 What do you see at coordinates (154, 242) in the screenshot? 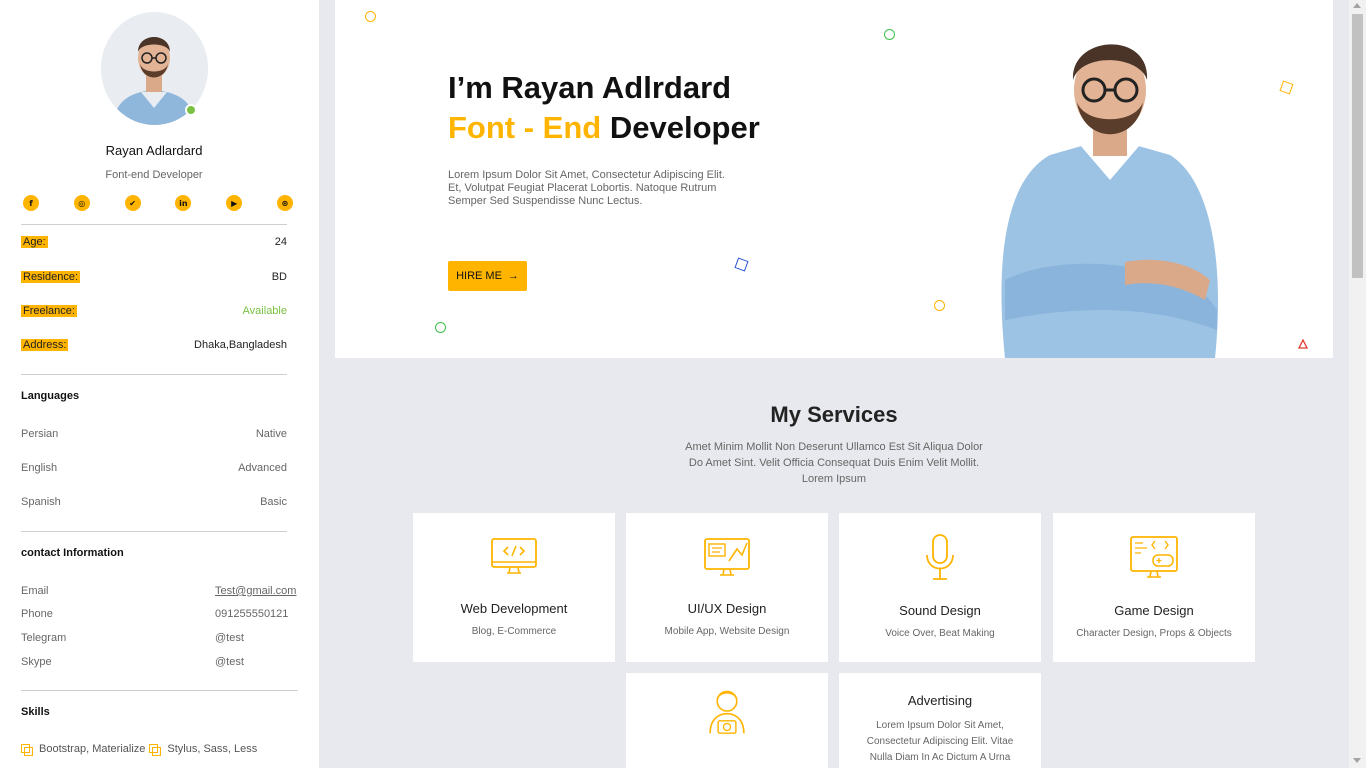
I see `info-row-age: Age: 24` at bounding box center [154, 242].